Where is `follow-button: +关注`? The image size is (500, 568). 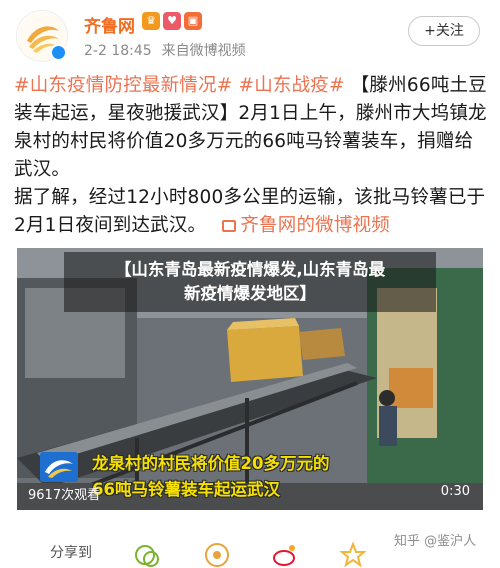 follow-button: +关注 is located at coordinates (444, 31).